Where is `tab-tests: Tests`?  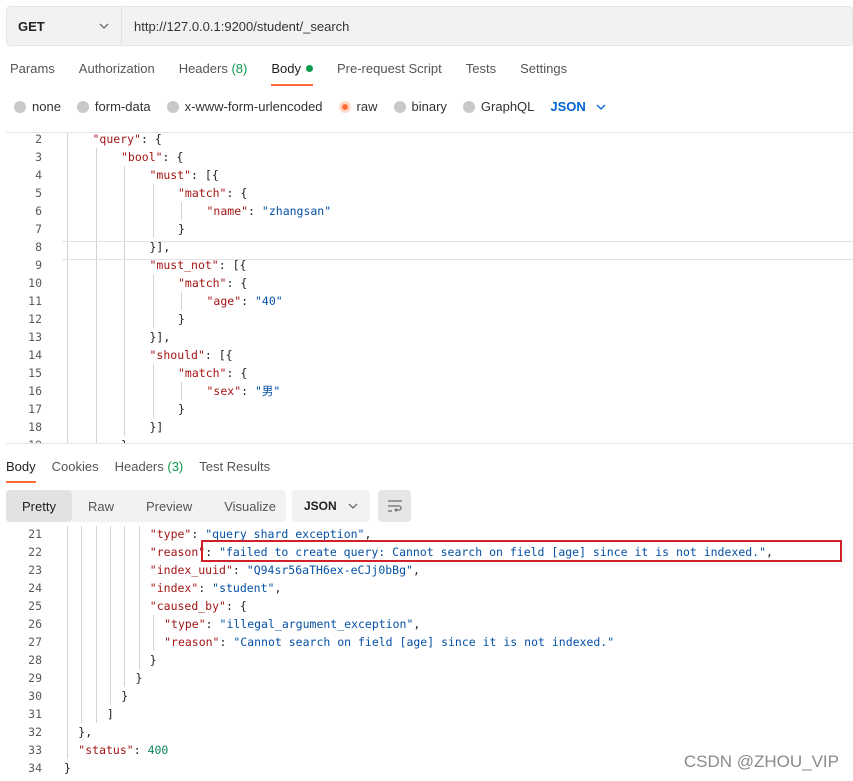
tab-tests: Tests is located at coordinates (481, 73).